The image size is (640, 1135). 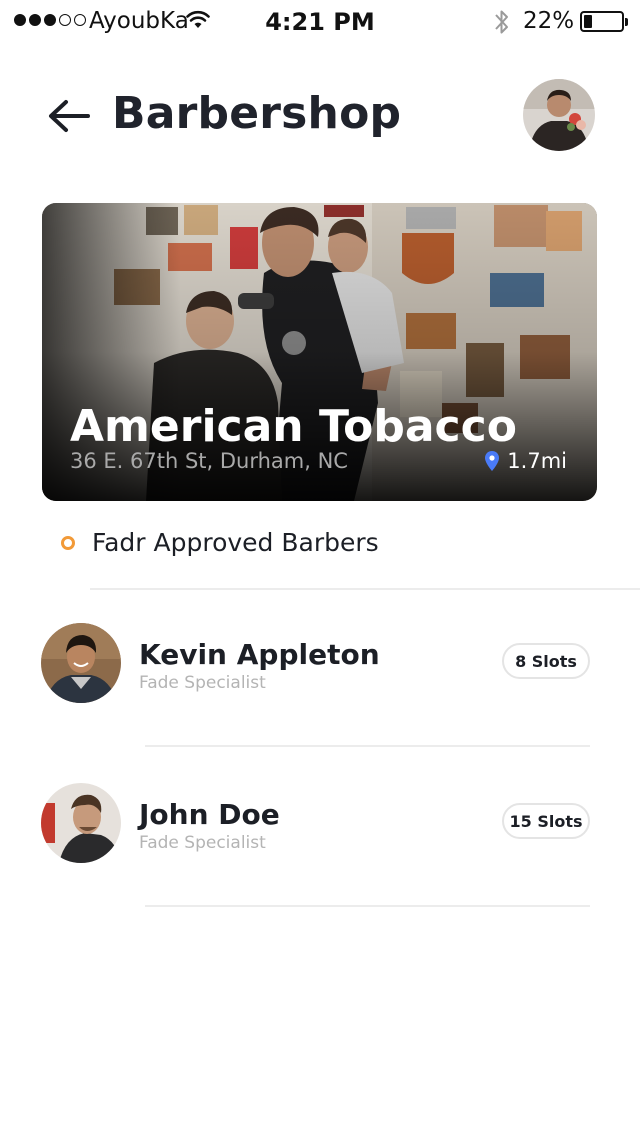 I want to click on location-pin-icon, so click(x=492, y=461).